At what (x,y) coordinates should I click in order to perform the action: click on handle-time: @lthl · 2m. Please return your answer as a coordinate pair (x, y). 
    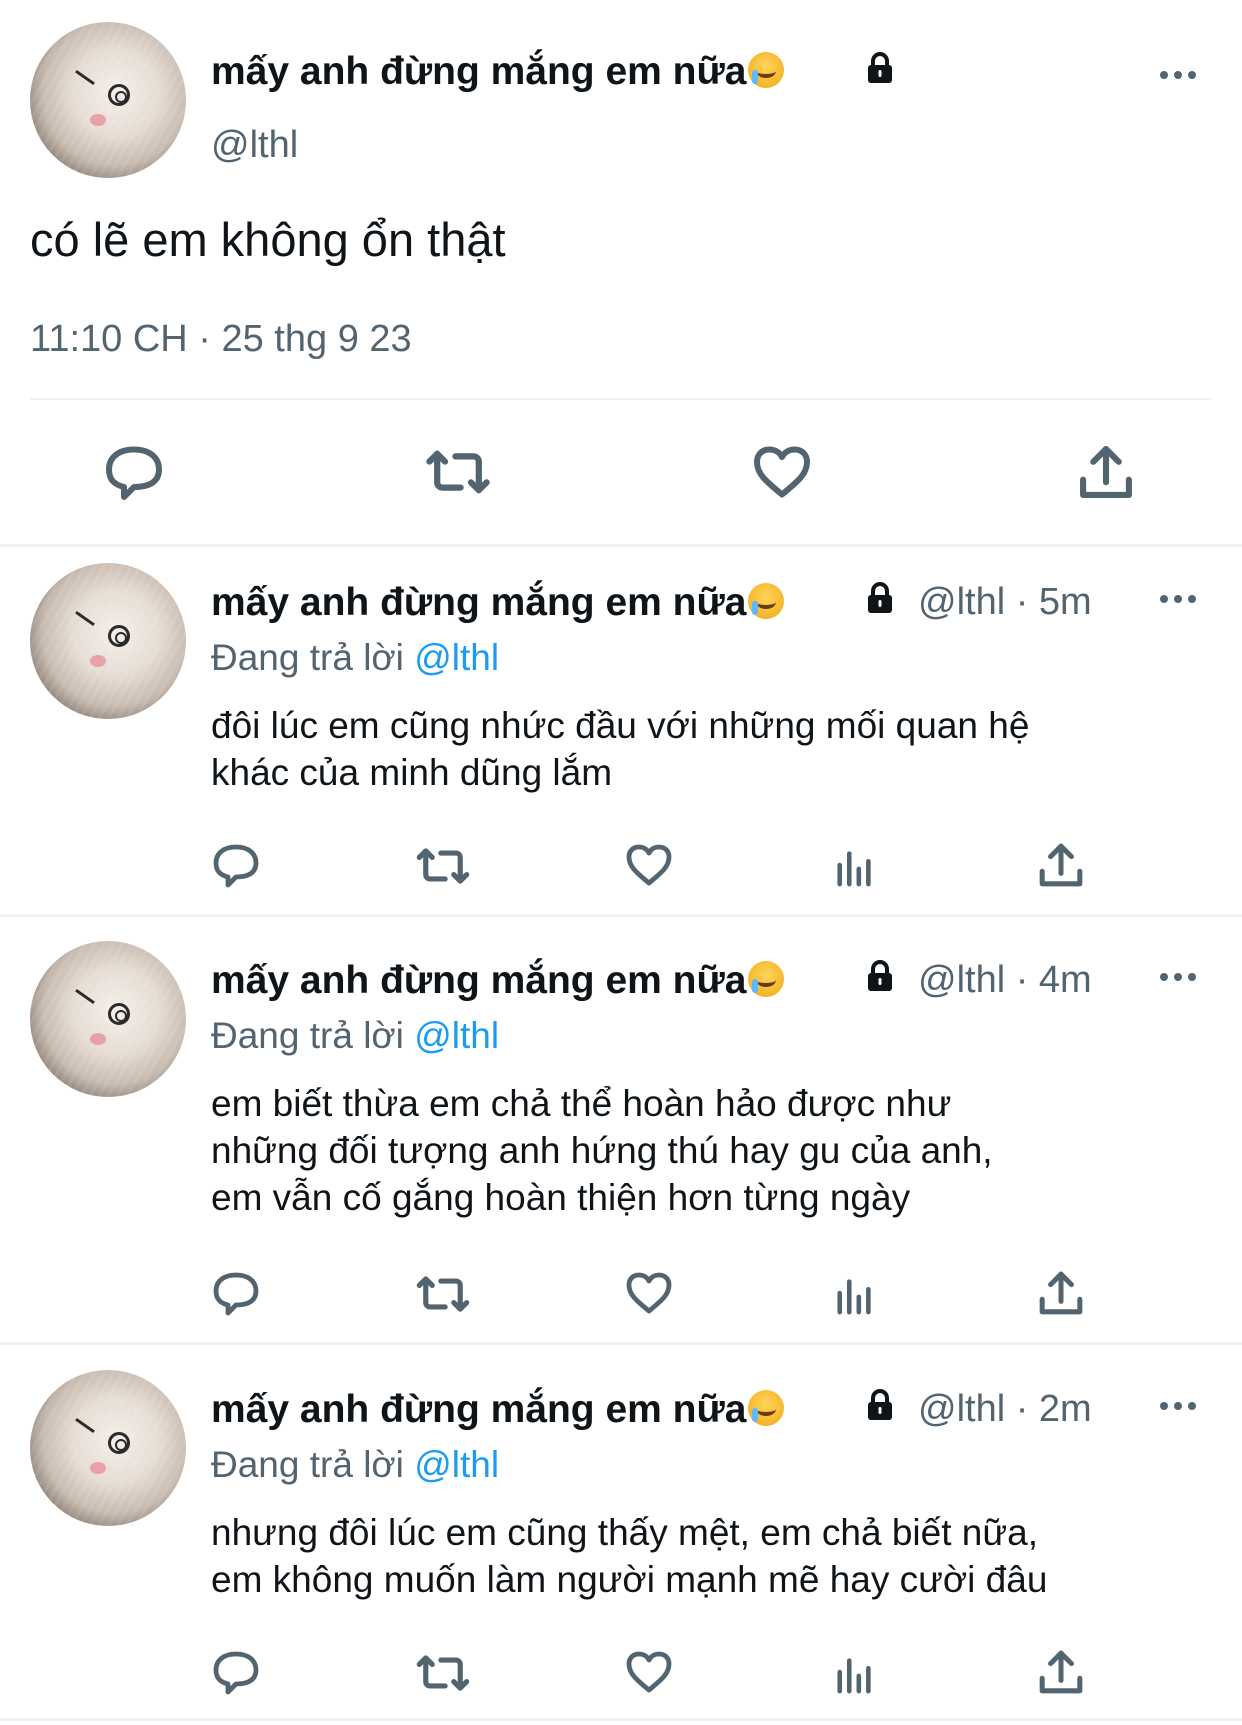
    Looking at the image, I should click on (1005, 1409).